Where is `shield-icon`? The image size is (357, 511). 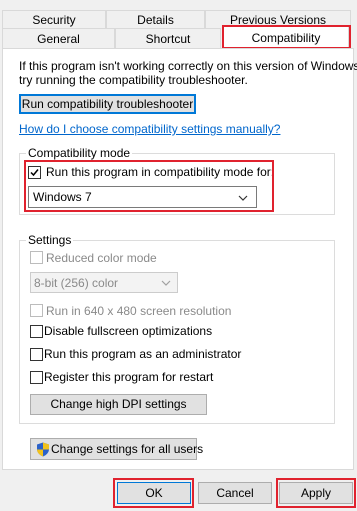
shield-icon is located at coordinates (43, 449).